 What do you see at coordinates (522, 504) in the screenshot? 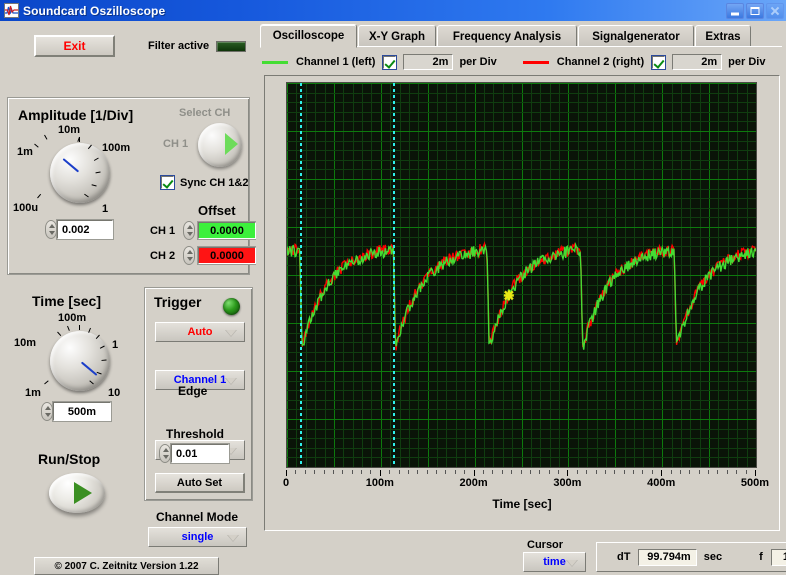
I see `x-axis-title: Time [sec]` at bounding box center [522, 504].